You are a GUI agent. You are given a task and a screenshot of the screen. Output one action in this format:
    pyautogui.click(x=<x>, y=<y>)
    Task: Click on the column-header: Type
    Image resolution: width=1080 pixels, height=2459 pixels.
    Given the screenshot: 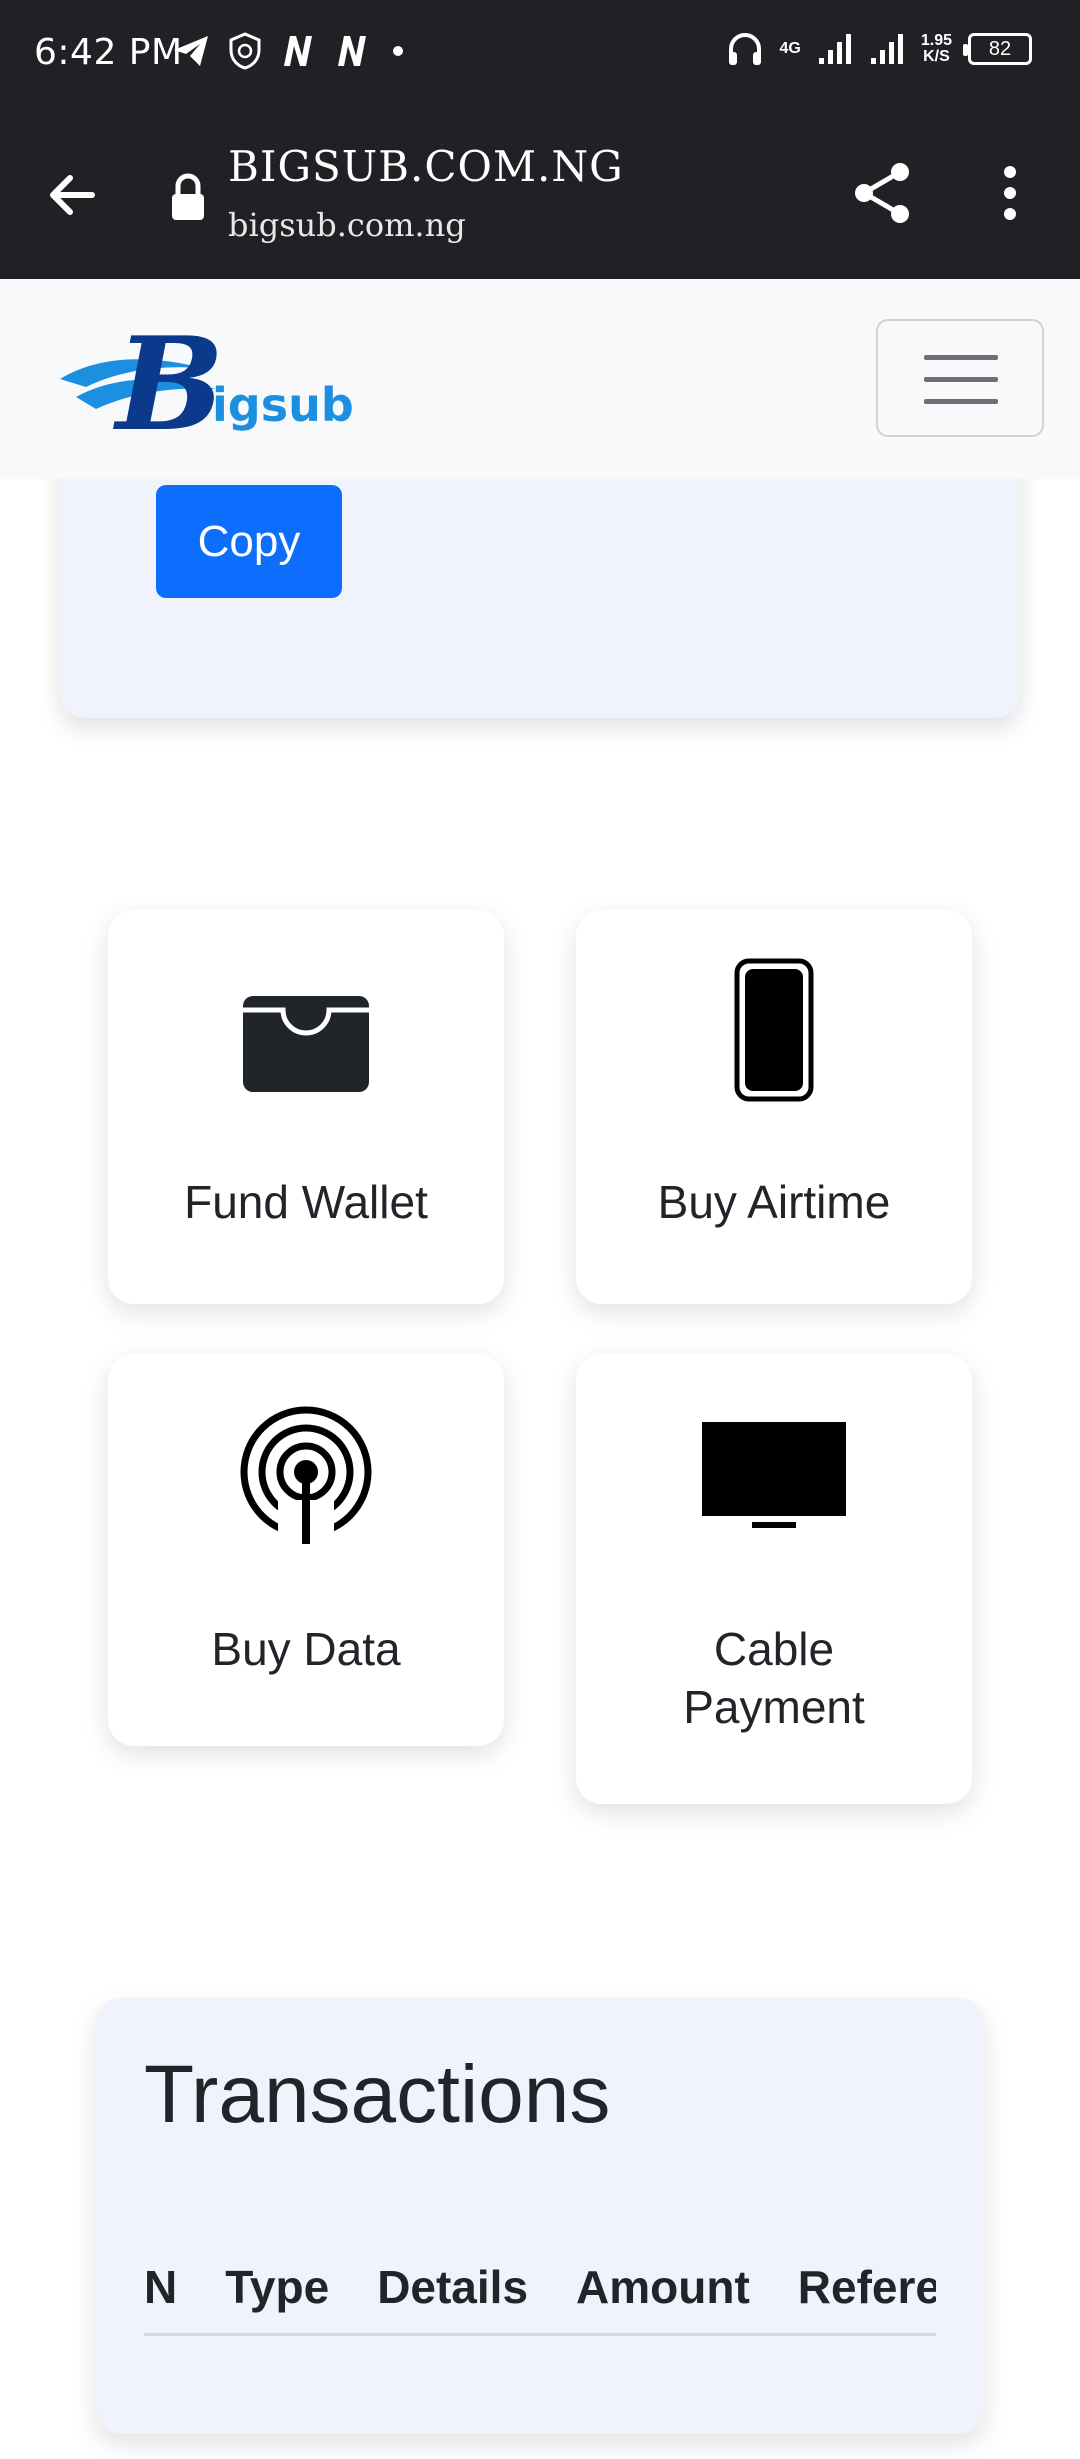 What is the action you would take?
    pyautogui.click(x=277, y=2286)
    